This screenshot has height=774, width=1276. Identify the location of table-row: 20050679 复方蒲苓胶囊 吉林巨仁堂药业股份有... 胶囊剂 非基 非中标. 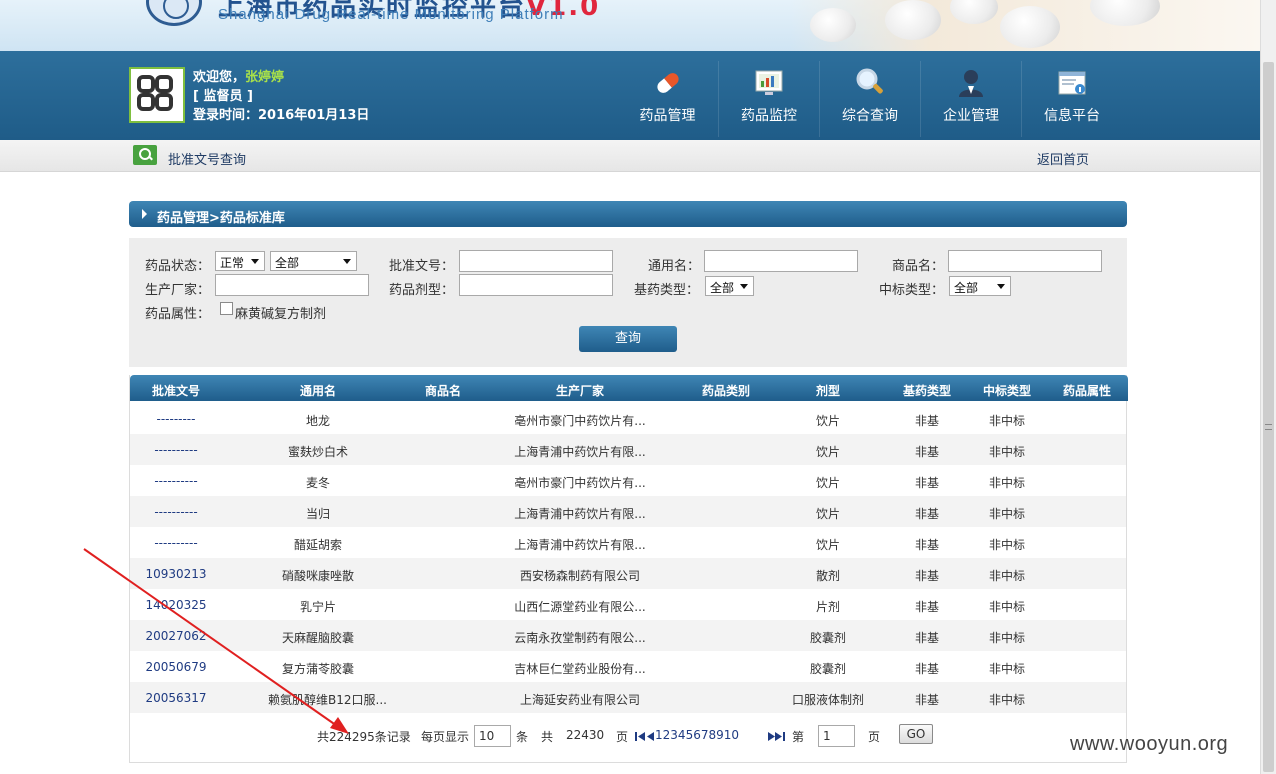
(628, 666).